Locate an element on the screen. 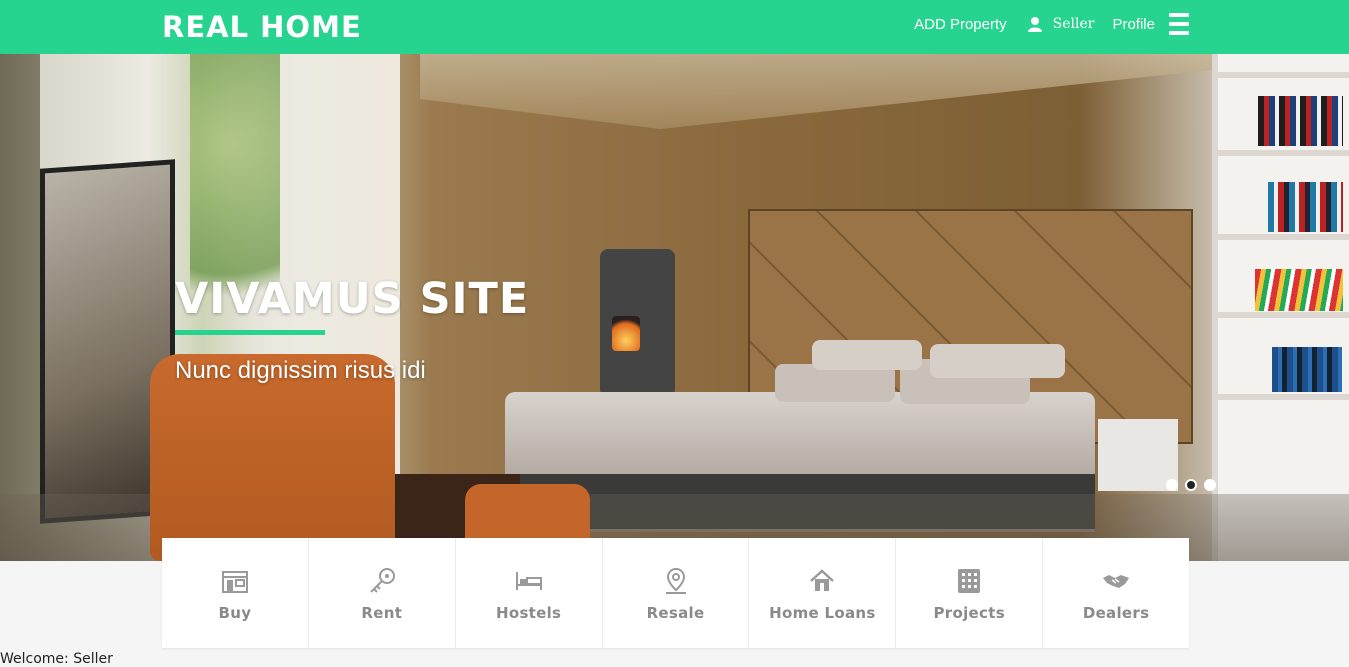  handshake-icon is located at coordinates (1116, 581).